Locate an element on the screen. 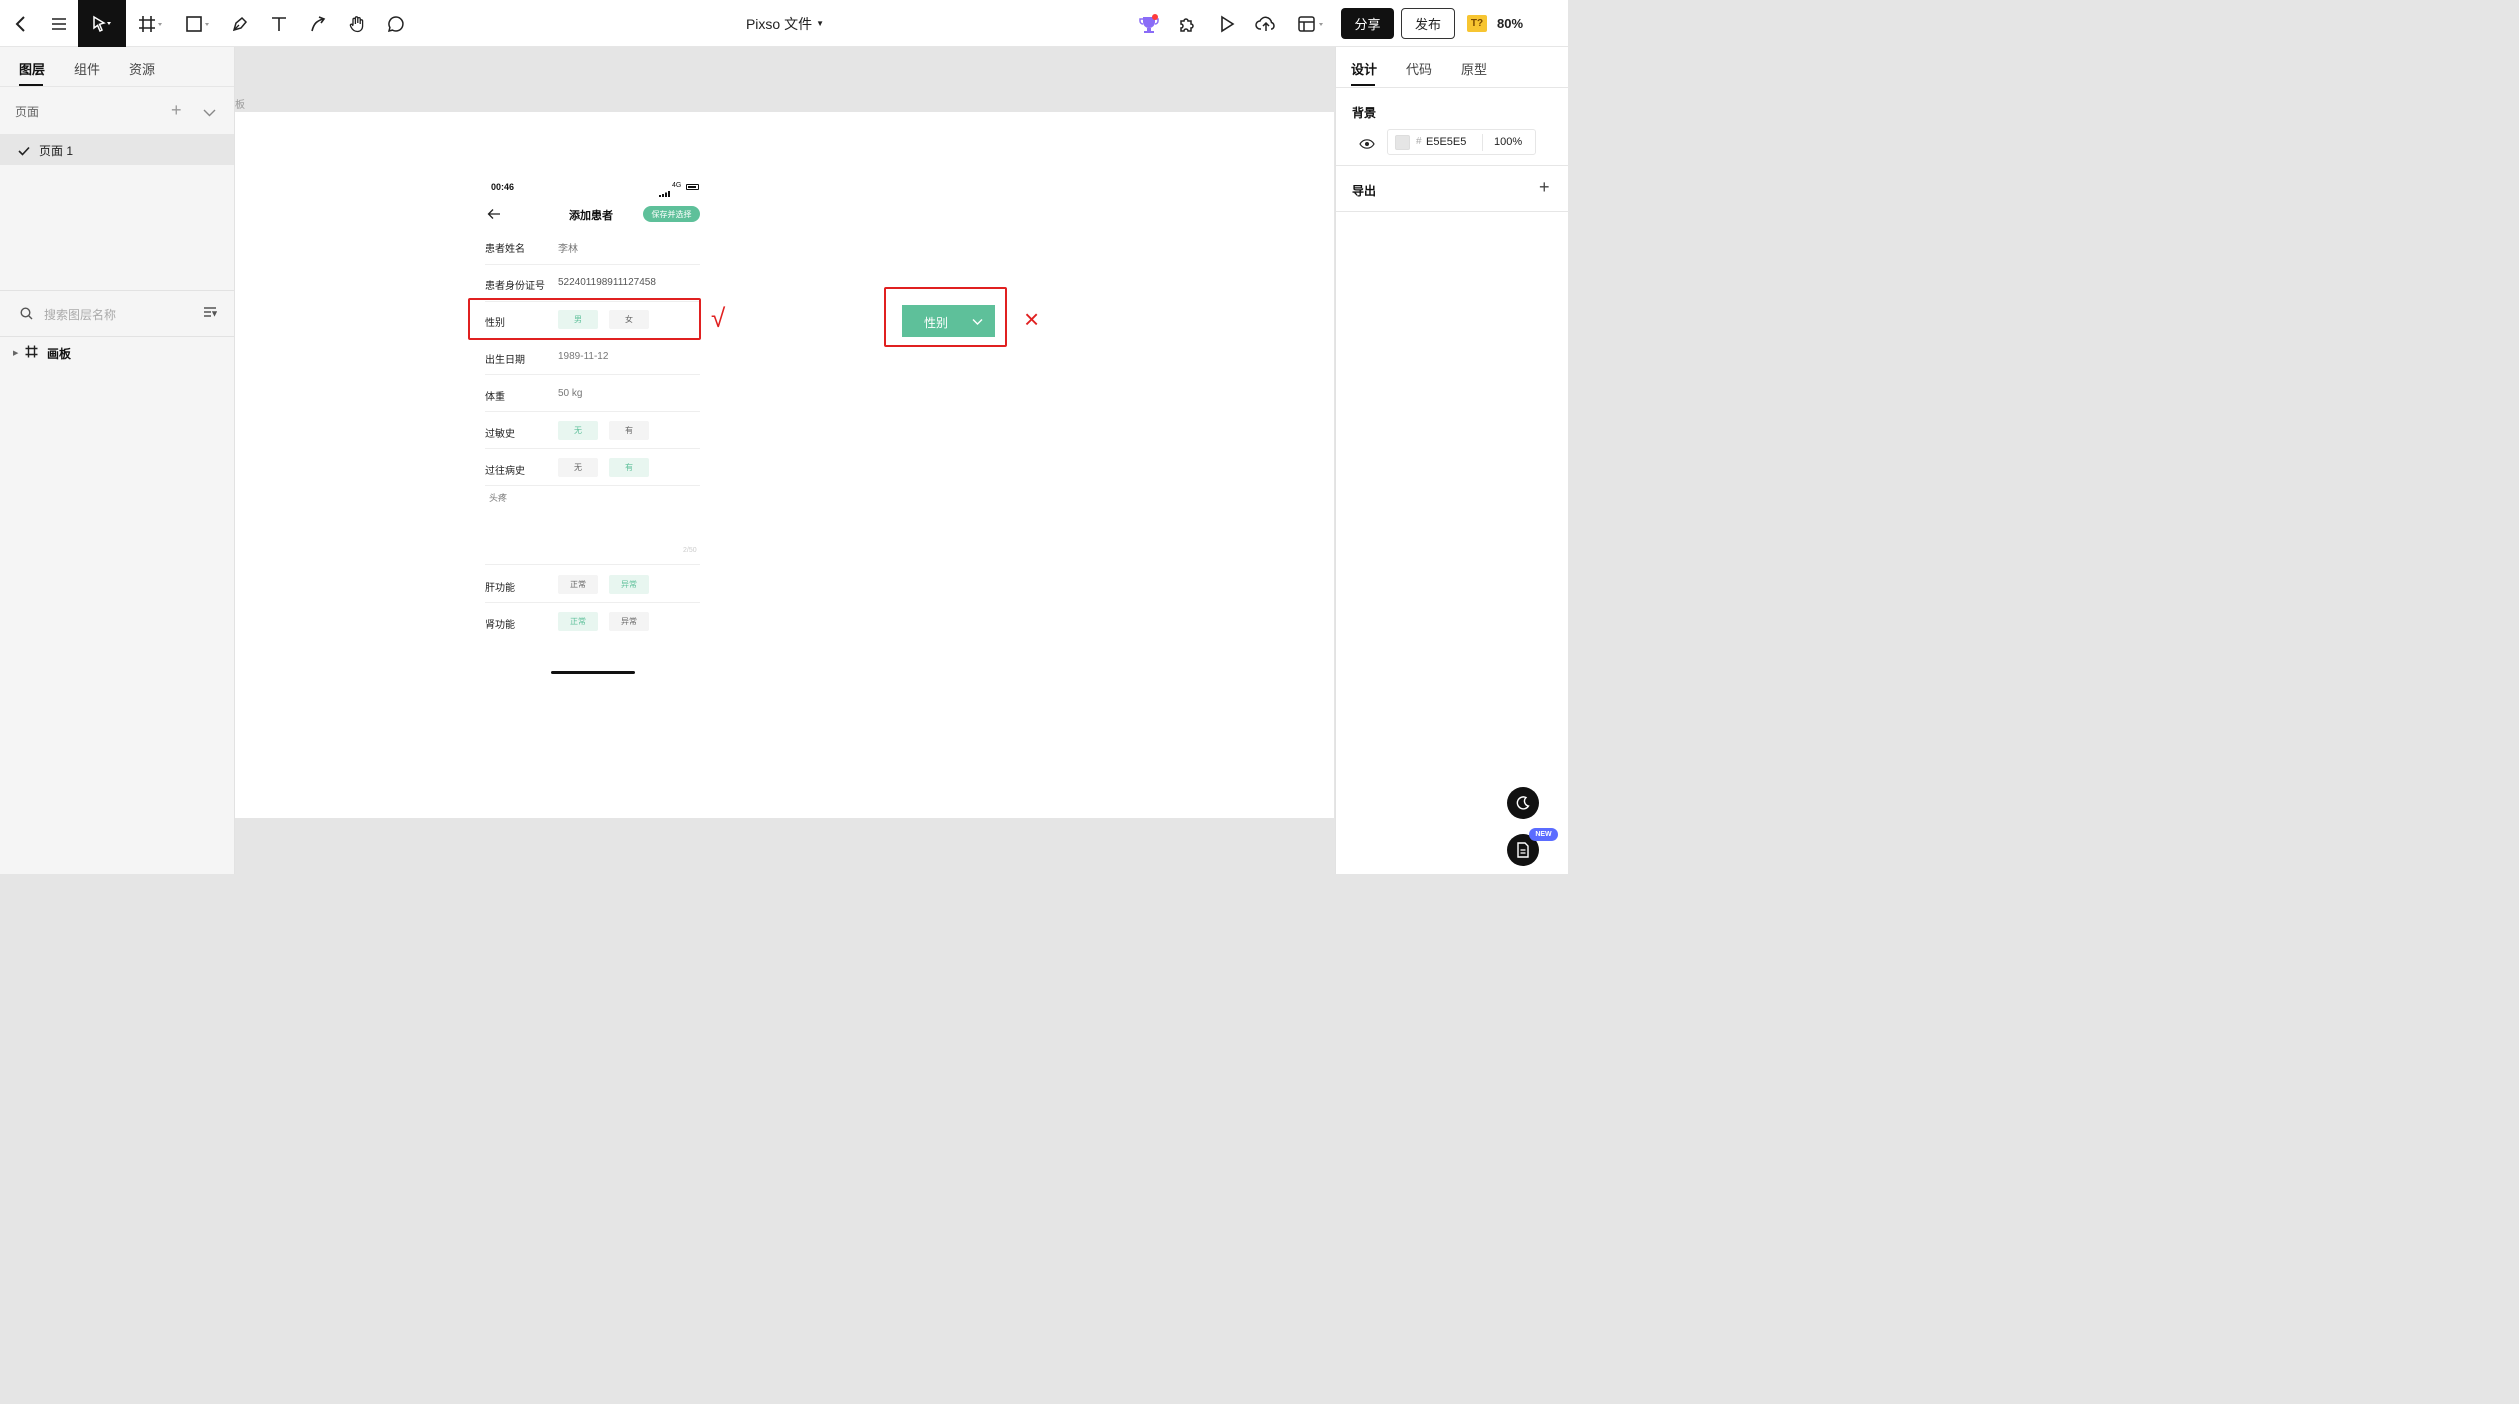 This screenshot has width=2519, height=1404. correct-highlight-box is located at coordinates (584, 319).